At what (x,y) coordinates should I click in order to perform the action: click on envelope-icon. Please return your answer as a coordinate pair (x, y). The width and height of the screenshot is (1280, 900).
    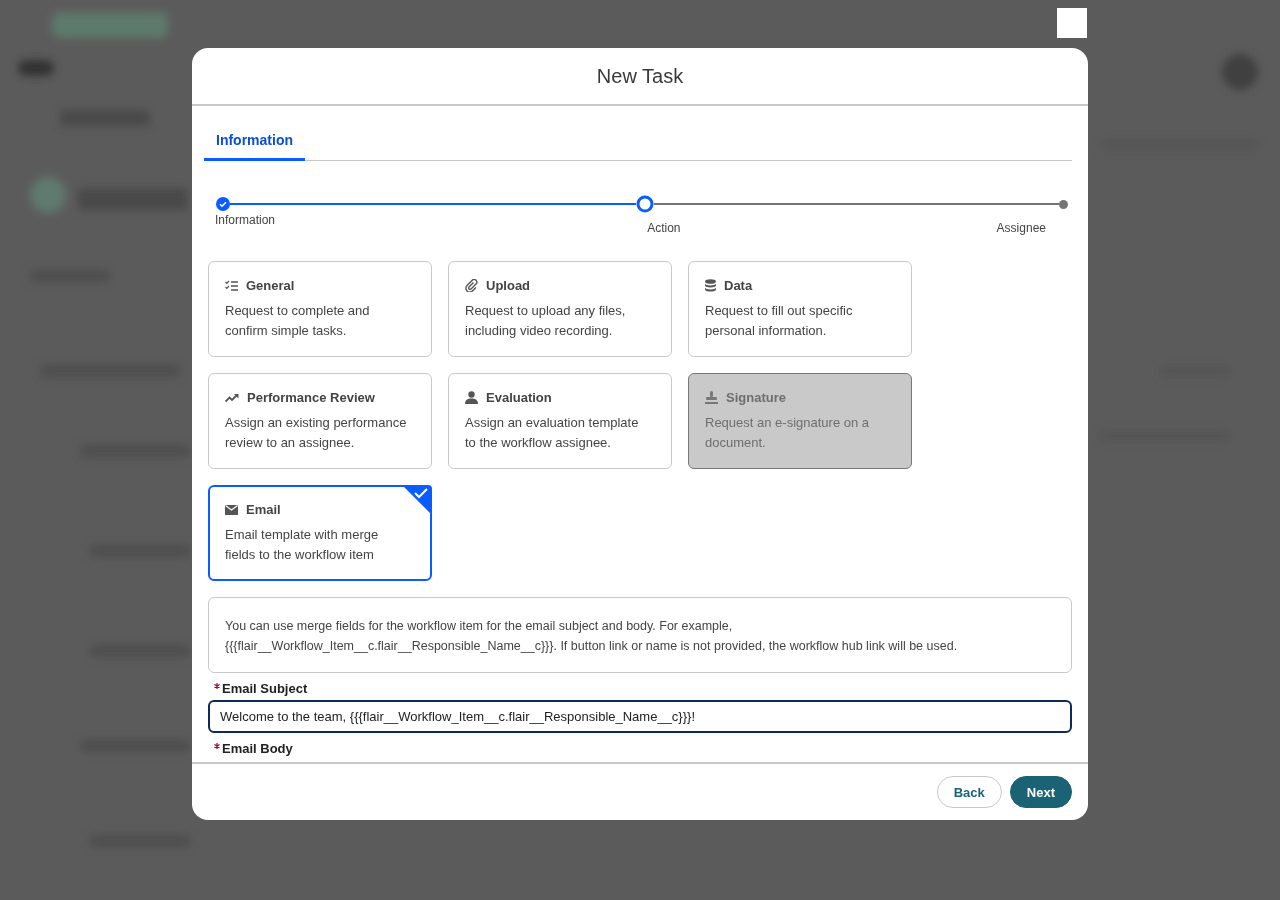
    Looking at the image, I should click on (231, 509).